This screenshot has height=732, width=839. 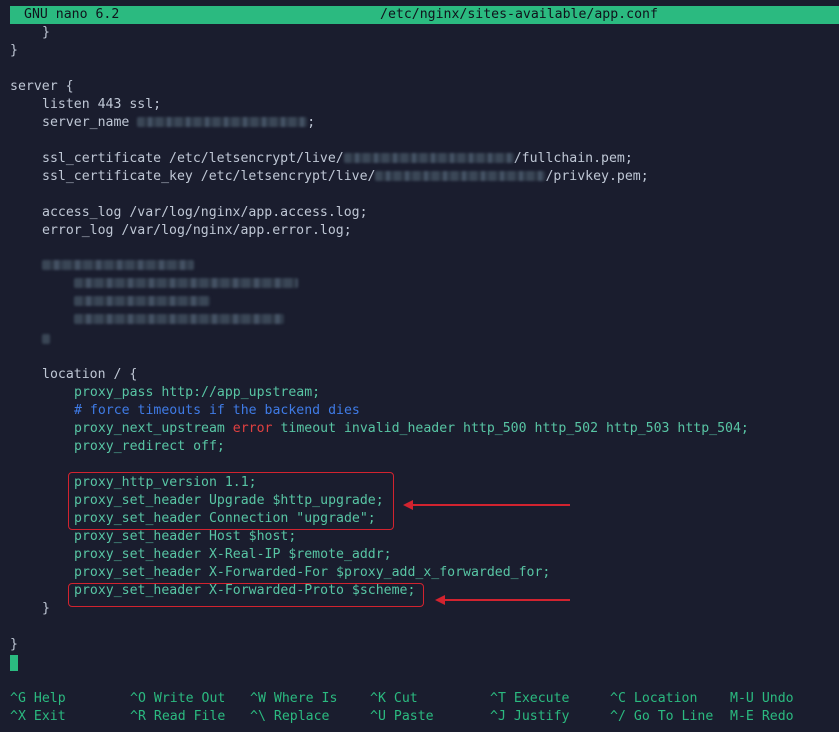 What do you see at coordinates (762, 699) in the screenshot?
I see `shortcut-undo: M-U Undo` at bounding box center [762, 699].